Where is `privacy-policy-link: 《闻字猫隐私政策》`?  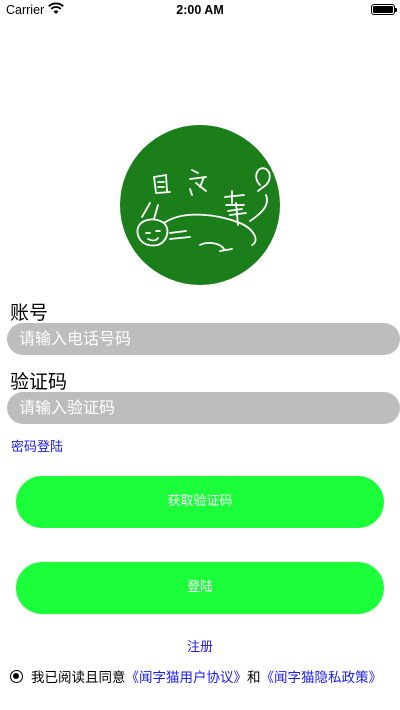
privacy-policy-link: 《闻字猫隐私政策》 is located at coordinates (322, 676).